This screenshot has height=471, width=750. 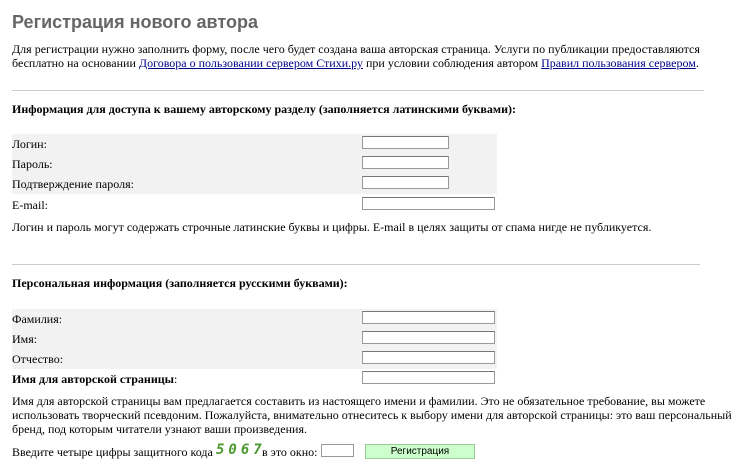 I want to click on password-input, so click(x=405, y=162).